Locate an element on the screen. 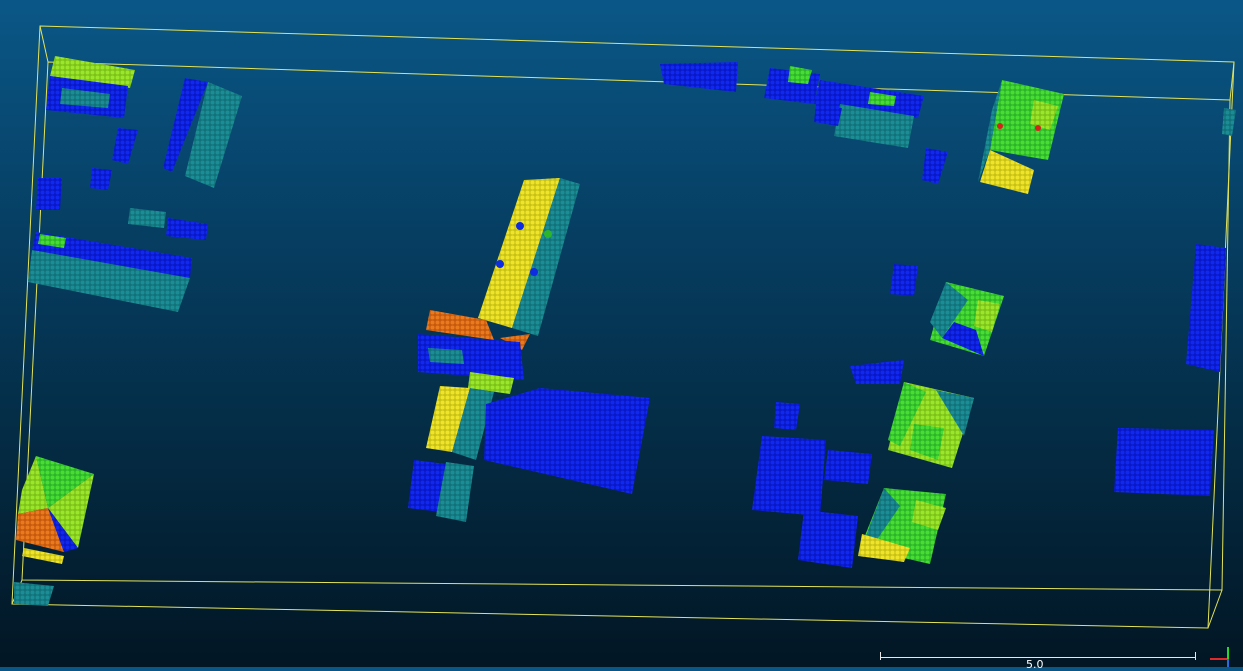  building-top-right-pyramid is located at coordinates (1021, 137).